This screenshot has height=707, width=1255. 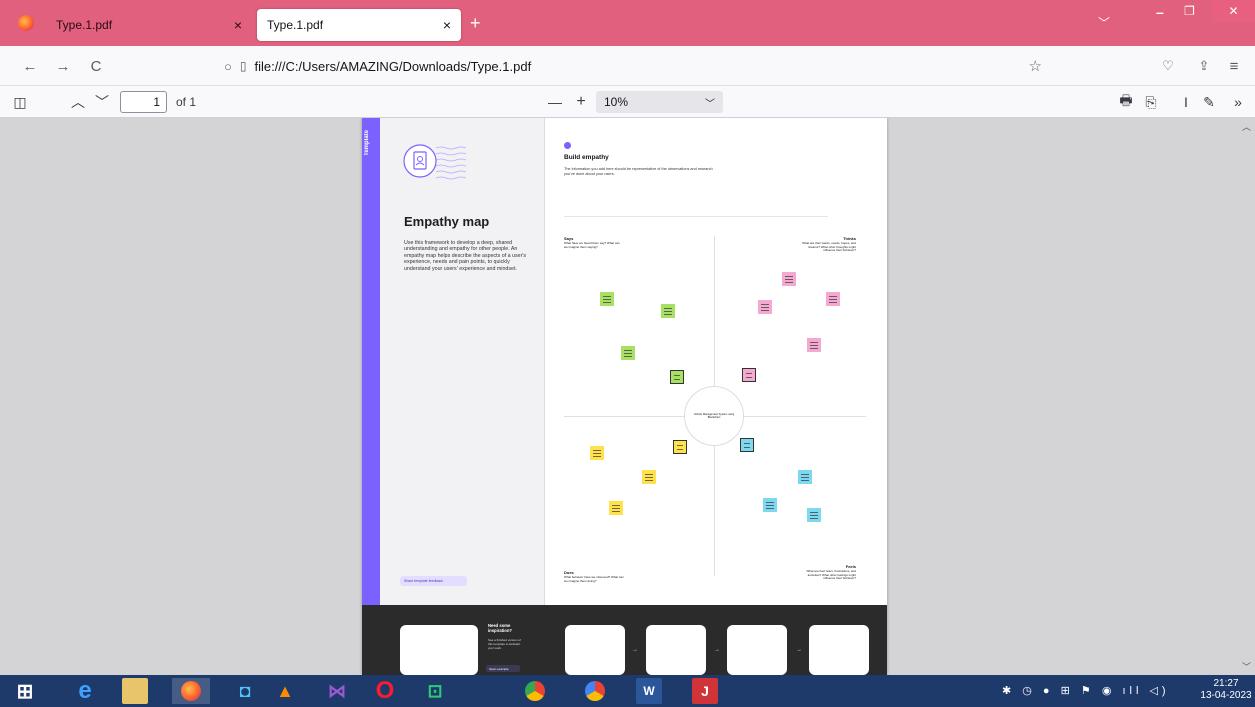 What do you see at coordinates (26, 23) in the screenshot?
I see `firefox-logo-icon` at bounding box center [26, 23].